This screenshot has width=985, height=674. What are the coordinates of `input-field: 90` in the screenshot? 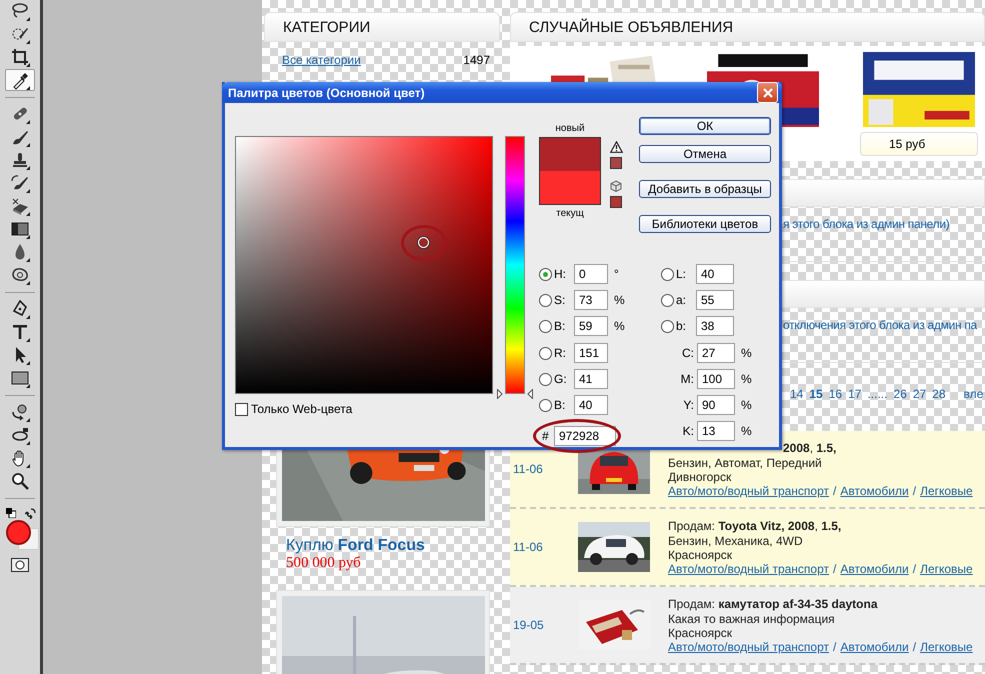 It's located at (716, 405).